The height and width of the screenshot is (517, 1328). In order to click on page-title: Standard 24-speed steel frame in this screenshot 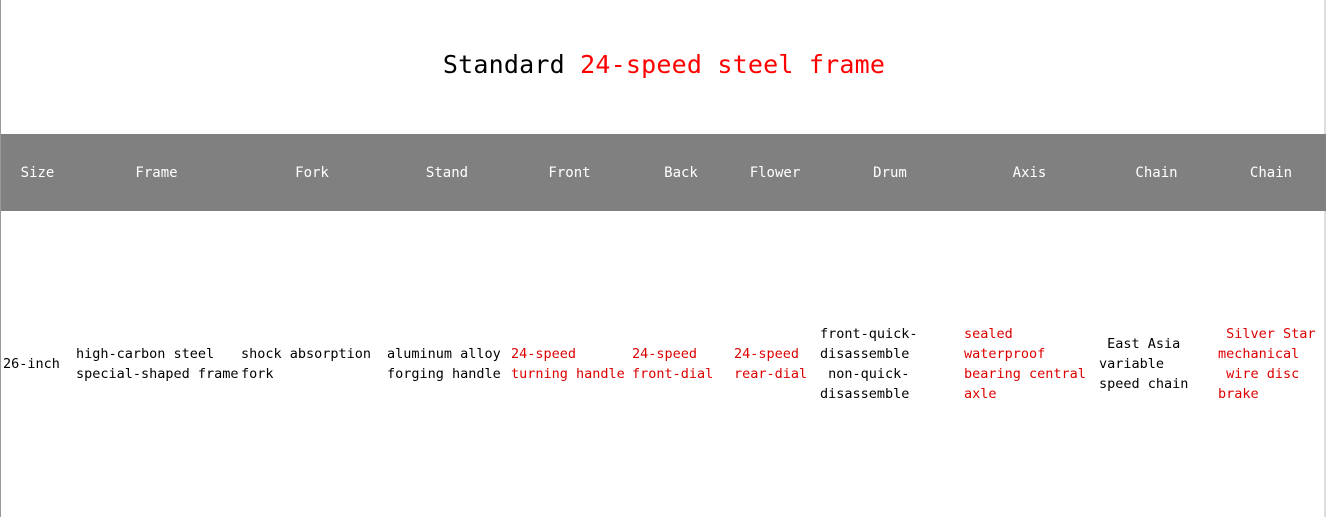, I will do `click(664, 64)`.